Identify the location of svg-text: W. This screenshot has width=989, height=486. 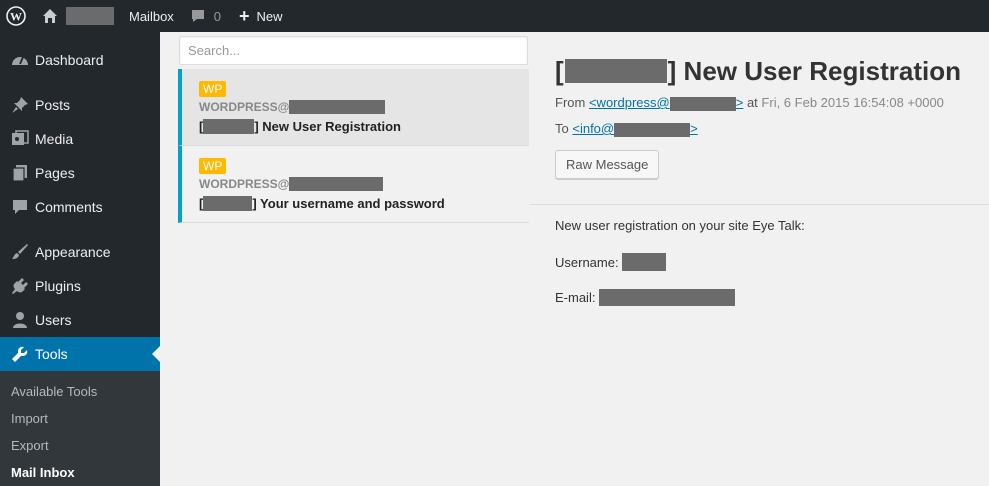
(16, 17).